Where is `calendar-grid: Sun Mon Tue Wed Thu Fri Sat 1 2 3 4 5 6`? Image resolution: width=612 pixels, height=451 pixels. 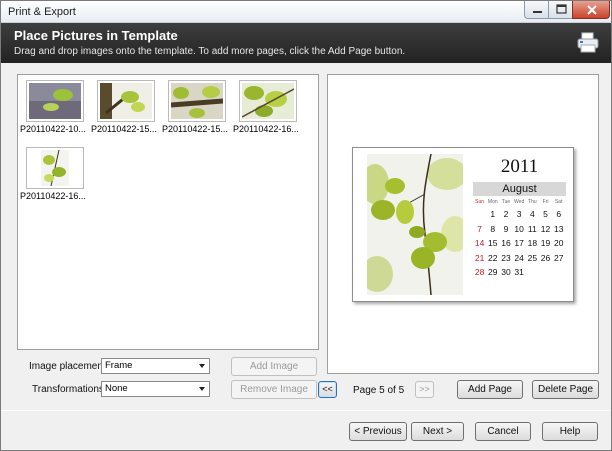
calendar-grid: Sun Mon Tue Wed Thu Fri Sat 1 2 3 4 5 6 is located at coordinates (519, 239).